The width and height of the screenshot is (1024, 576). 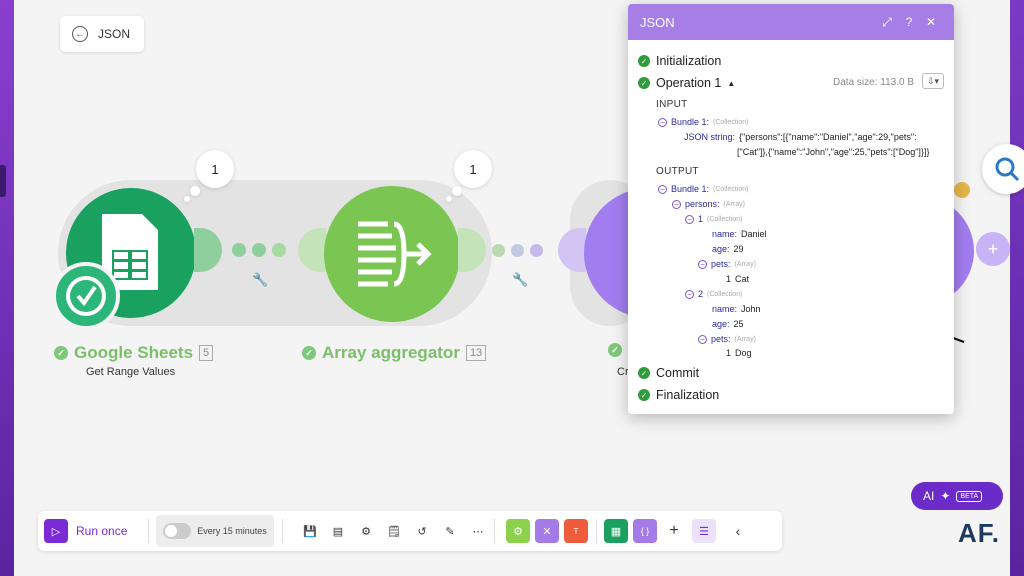 I want to click on module-name: Array aggregator, so click(x=391, y=352).